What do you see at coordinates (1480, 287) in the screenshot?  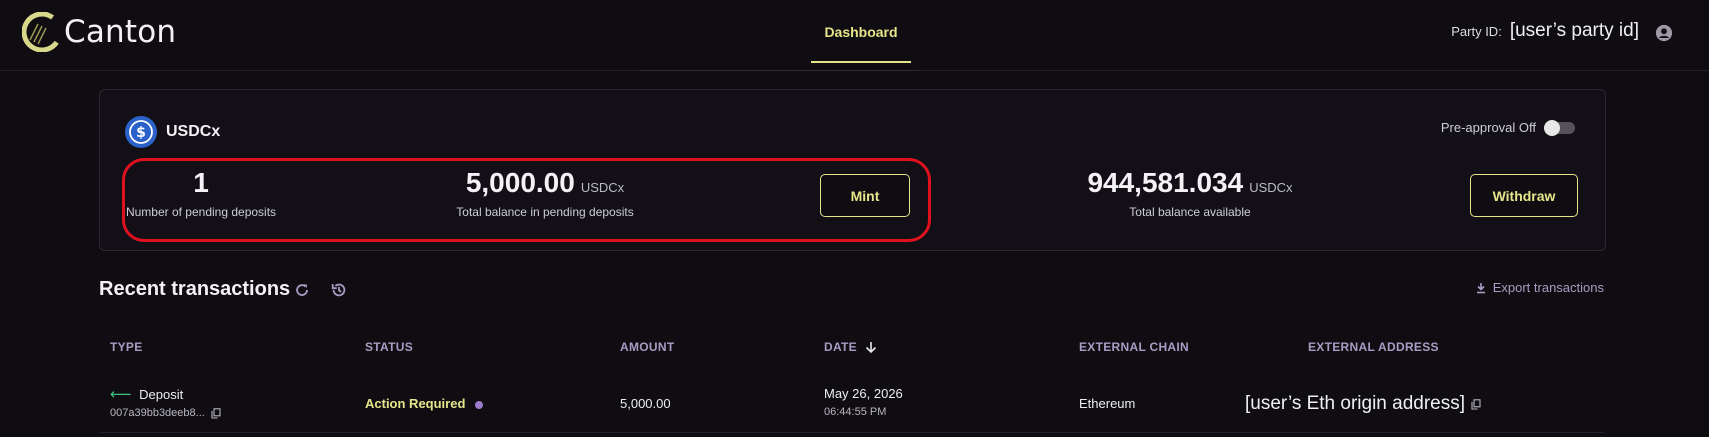 I see `download-icon` at bounding box center [1480, 287].